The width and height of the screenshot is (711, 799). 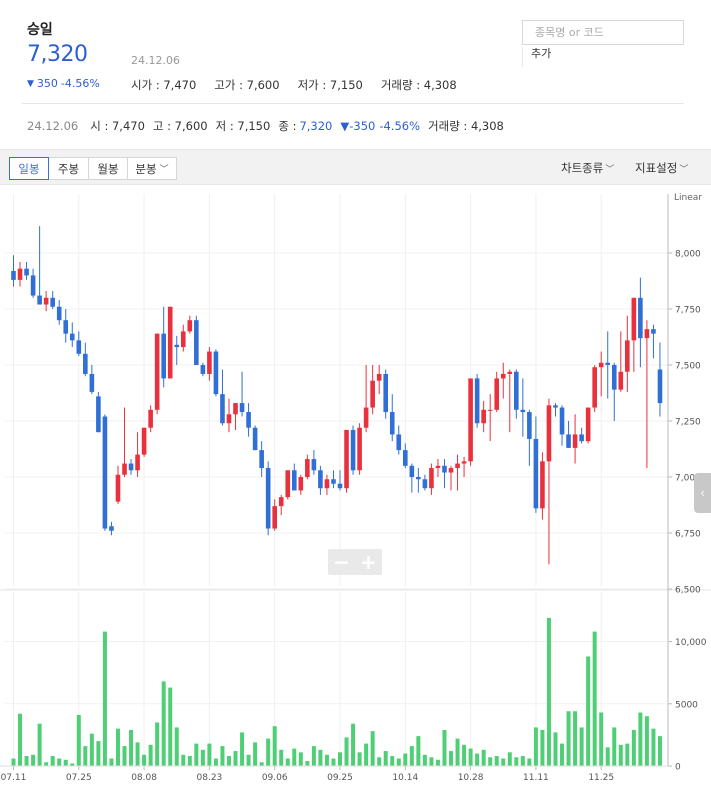 I want to click on volume-tick-label: 10,000, so click(x=691, y=643).